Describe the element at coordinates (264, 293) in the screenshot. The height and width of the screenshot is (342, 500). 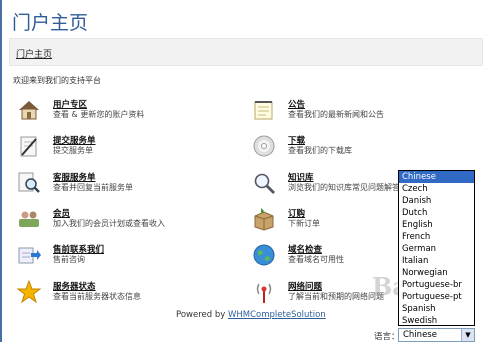
I see `broadcast-icon` at that location.